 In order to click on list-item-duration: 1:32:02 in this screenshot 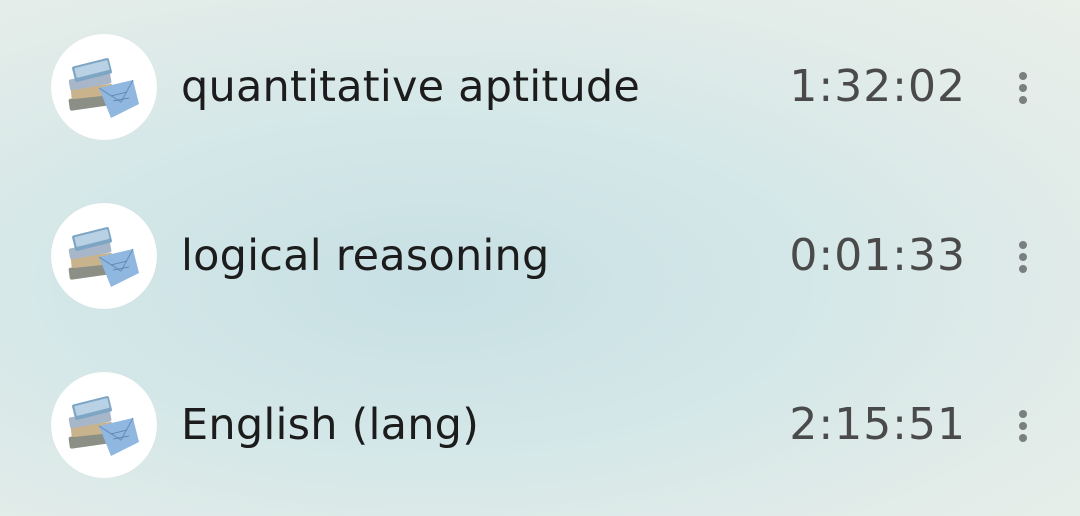, I will do `click(877, 86)`.